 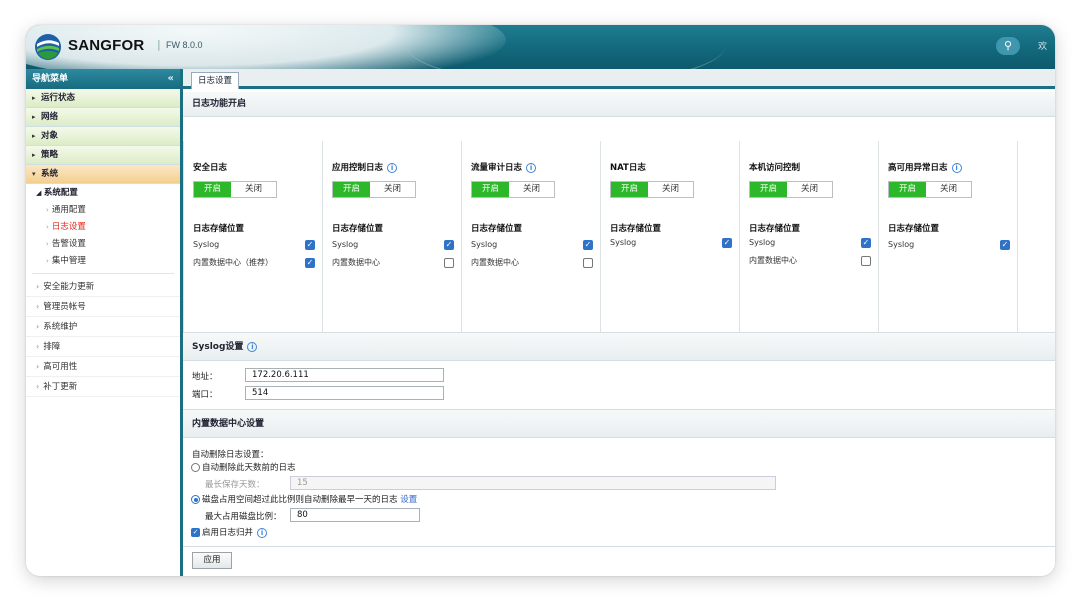 I want to click on radio-disk, so click(x=195, y=499).